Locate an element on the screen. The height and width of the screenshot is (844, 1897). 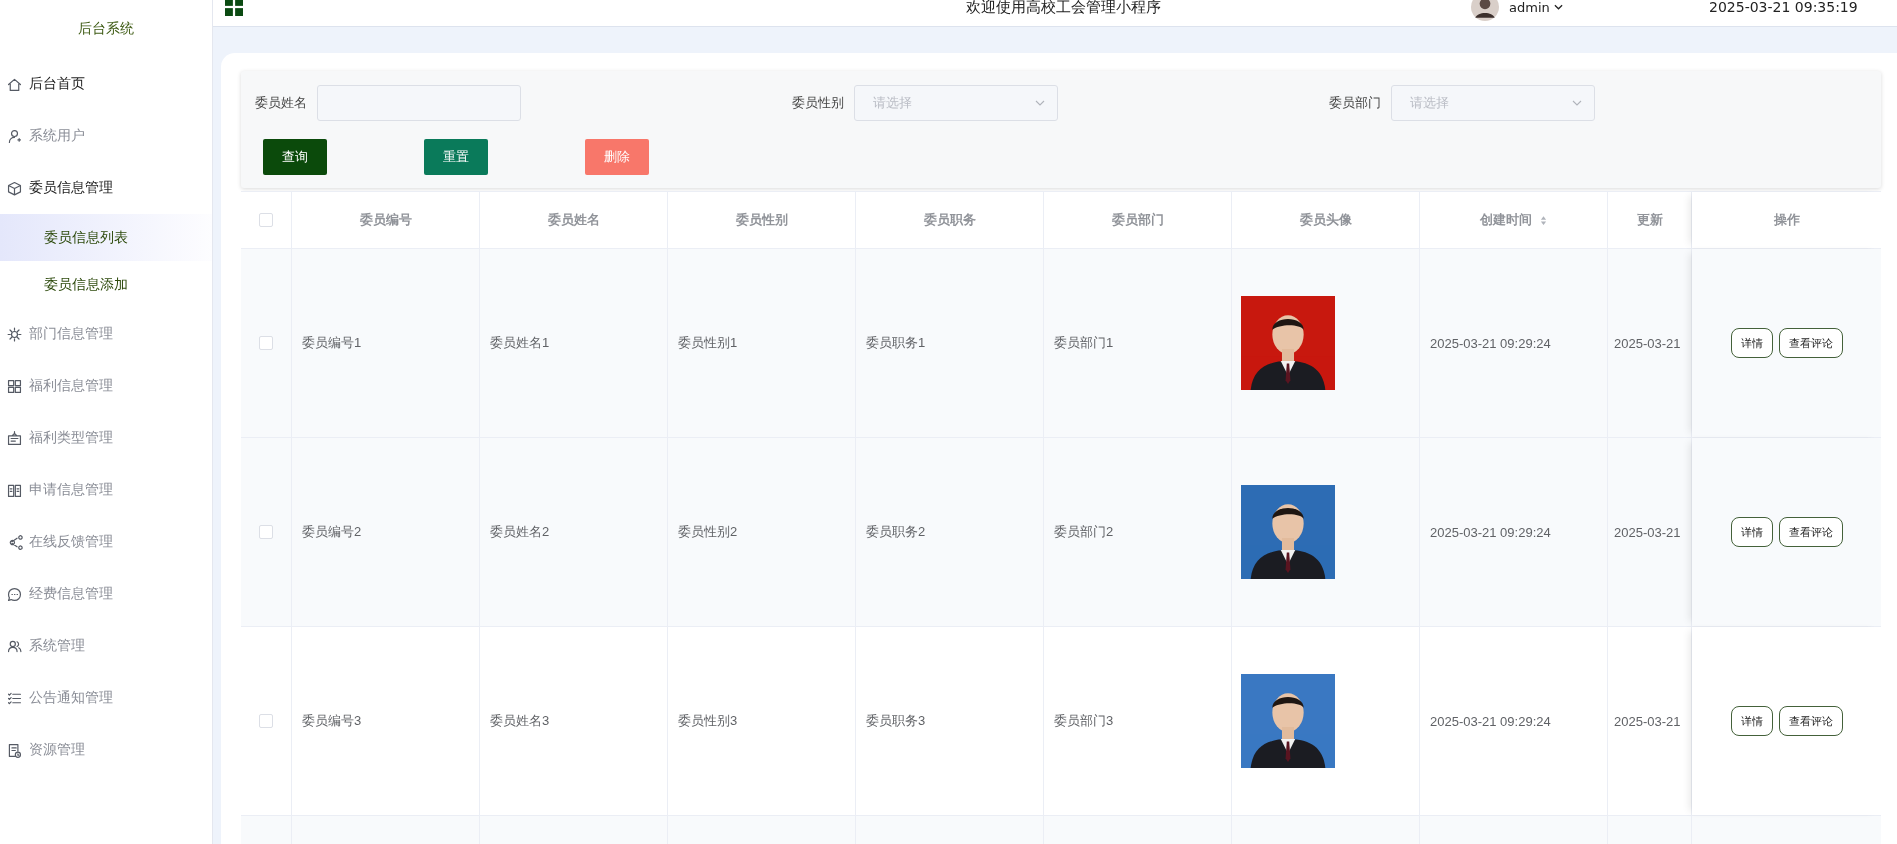
table-cell: 委员姓名3 is located at coordinates (520, 721).